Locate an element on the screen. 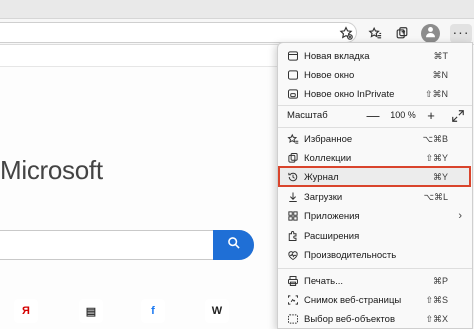 This screenshot has width=474, height=329. favorites-icon is located at coordinates (292, 139).